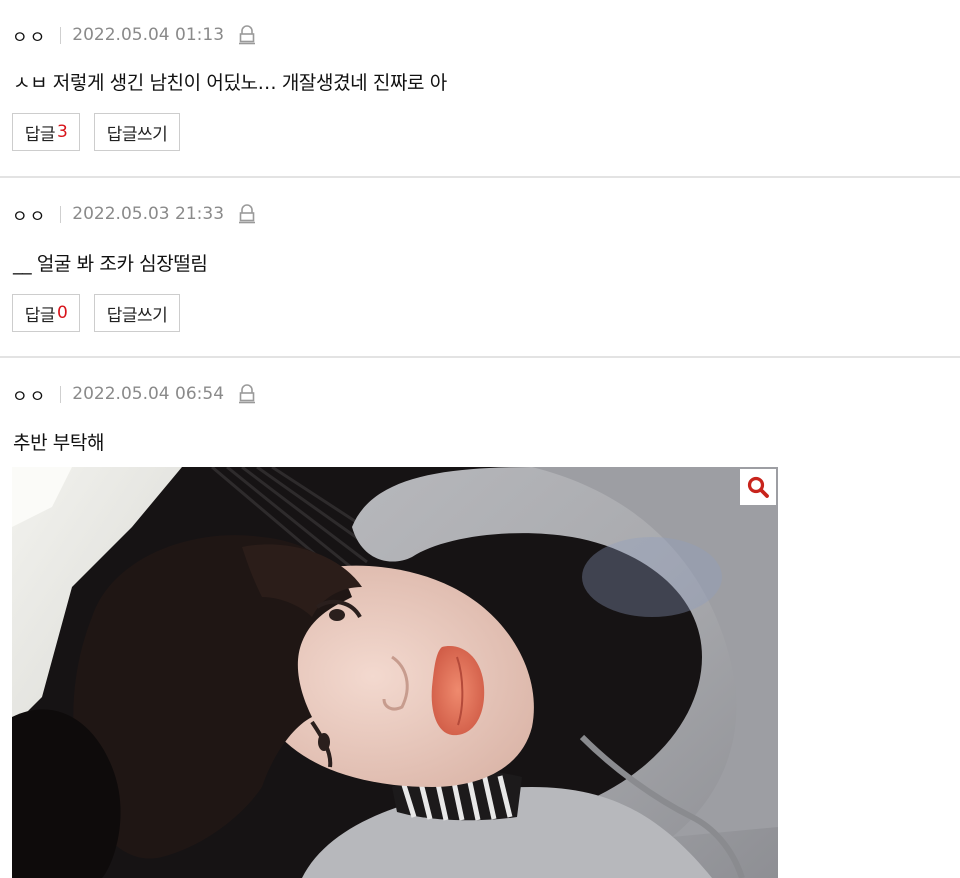 This screenshot has width=960, height=878. What do you see at coordinates (230, 83) in the screenshot?
I see `comment-text: ㅅㅂ 저렇게 생긴 남친이 어딨노… 개잘생겼네 진짜로 아` at bounding box center [230, 83].